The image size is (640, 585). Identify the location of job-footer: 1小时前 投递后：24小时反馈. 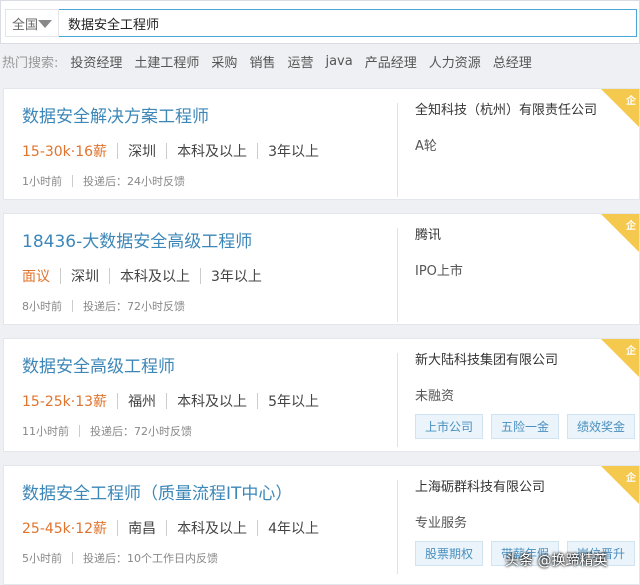
(103, 181).